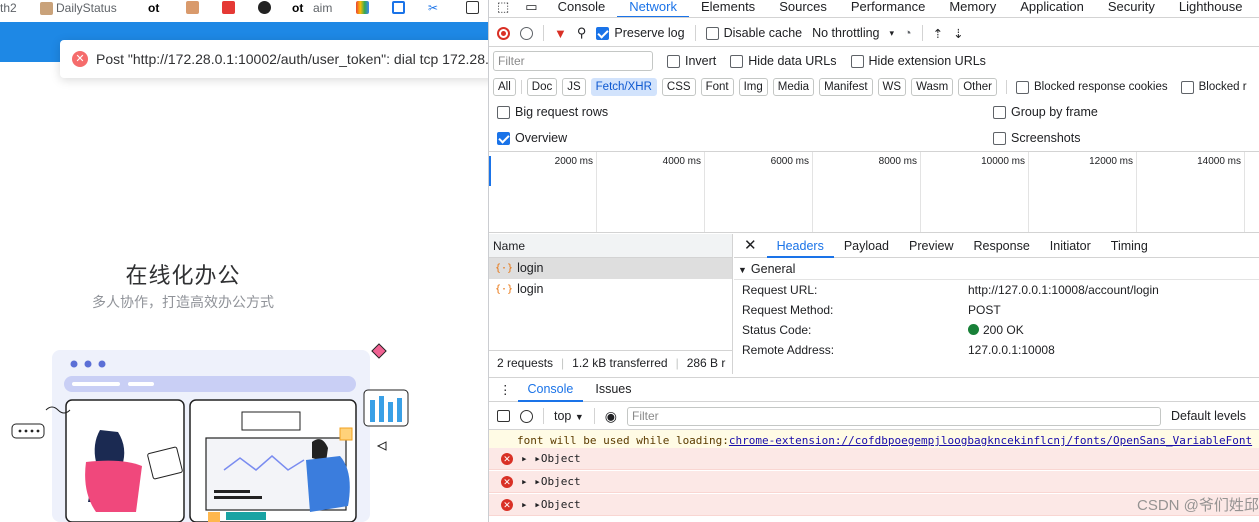 This screenshot has width=1259, height=522. What do you see at coordinates (610, 246) in the screenshot?
I see `name-column-header: Name` at bounding box center [610, 246].